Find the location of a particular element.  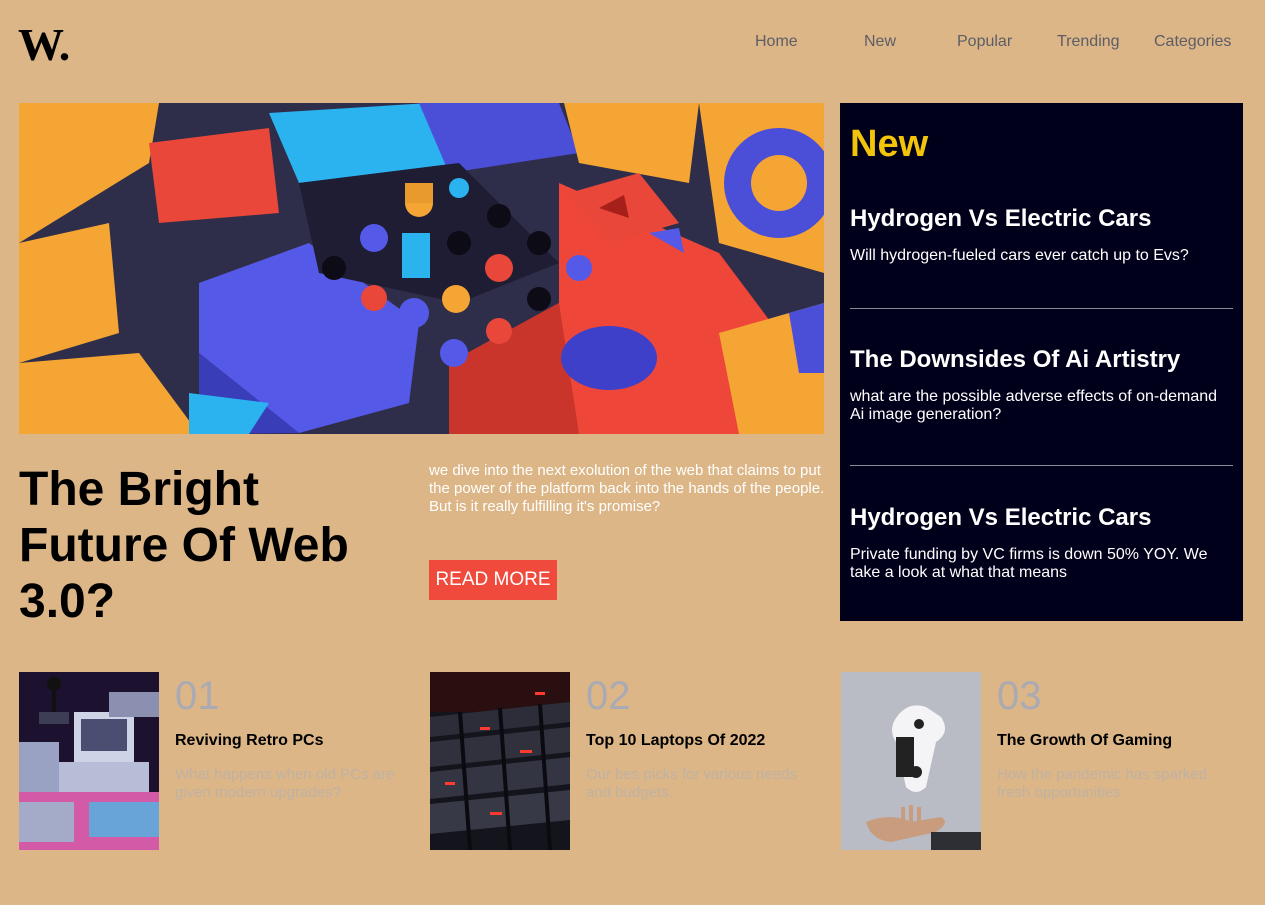

nav-new: New is located at coordinates (880, 42).